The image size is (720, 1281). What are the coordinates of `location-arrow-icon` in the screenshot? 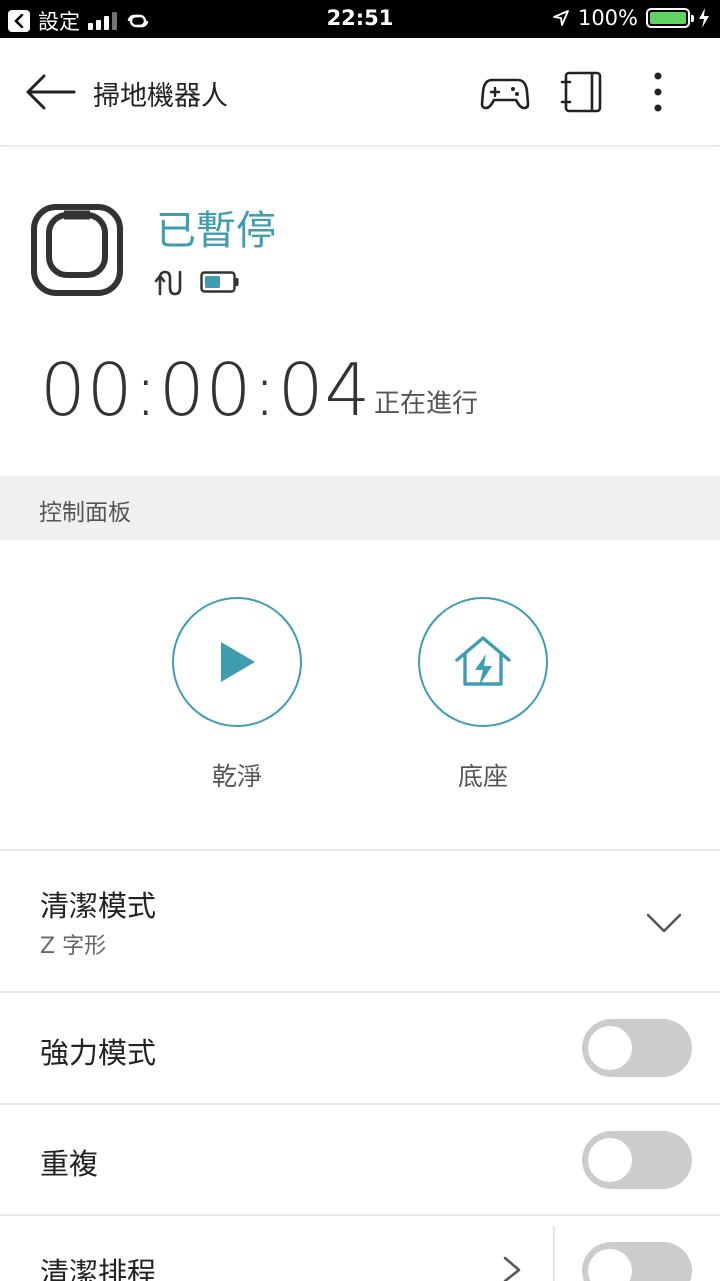 It's located at (561, 18).